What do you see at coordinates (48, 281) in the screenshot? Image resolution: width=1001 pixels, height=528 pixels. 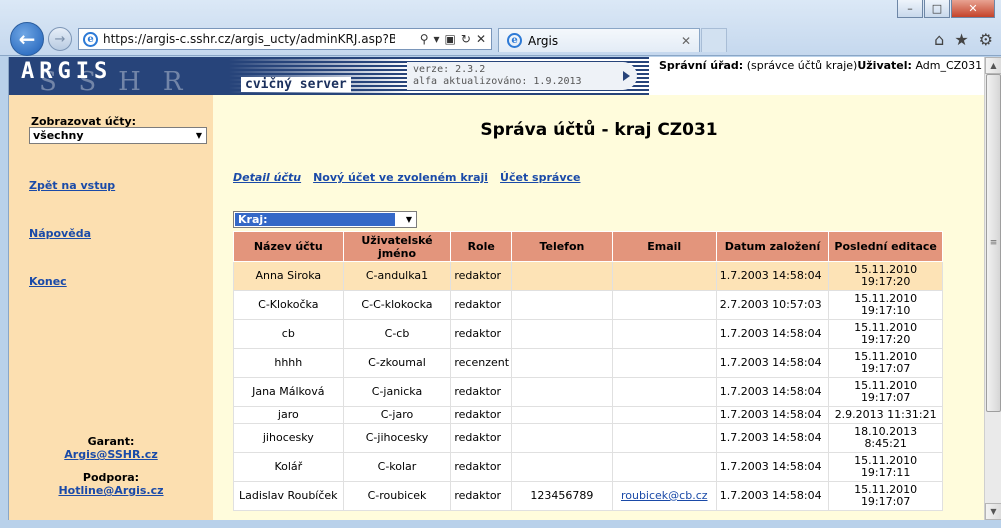 I see `end-link: Konec` at bounding box center [48, 281].